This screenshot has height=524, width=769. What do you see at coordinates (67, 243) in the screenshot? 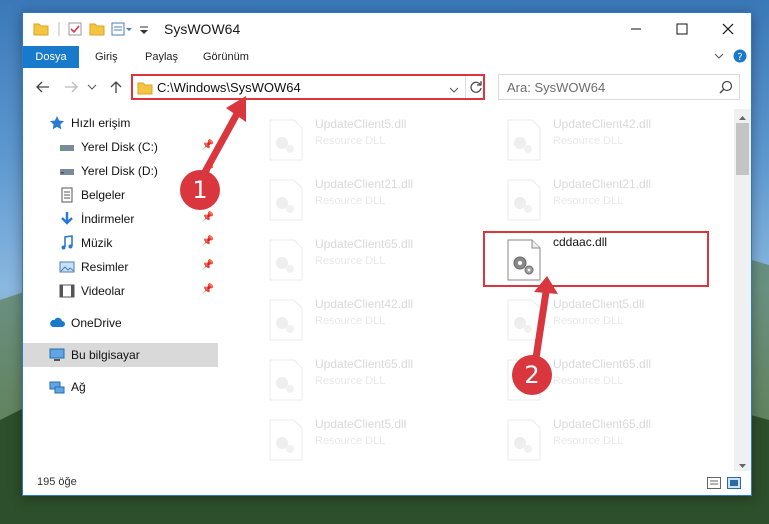
I see `music-icon` at bounding box center [67, 243].